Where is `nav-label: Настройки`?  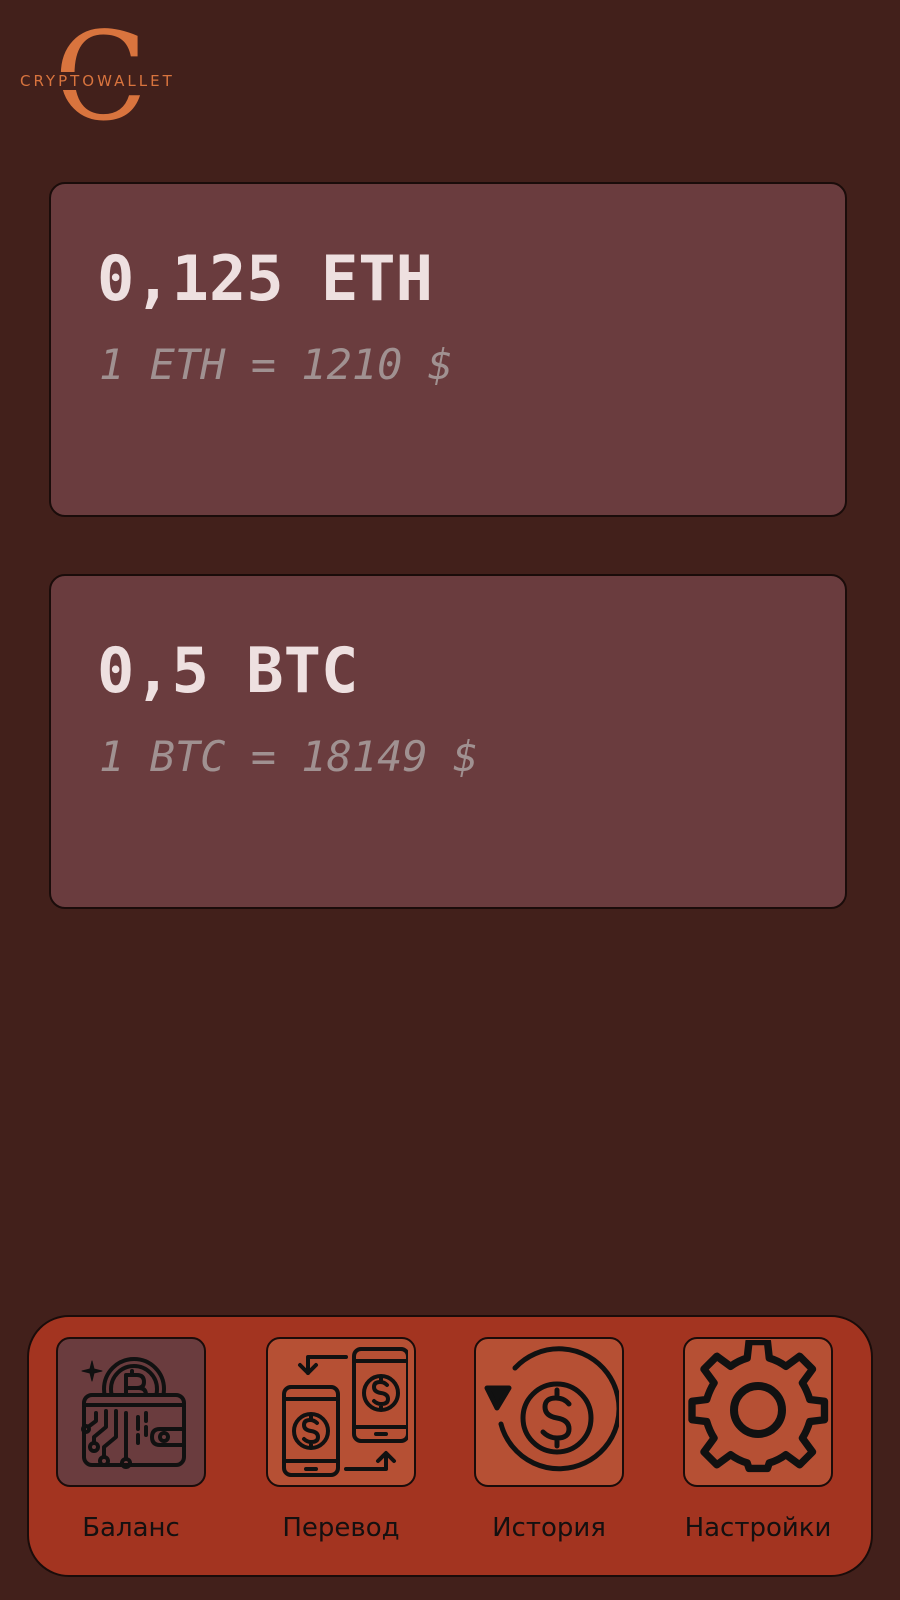 nav-label: Настройки is located at coordinates (758, 1528).